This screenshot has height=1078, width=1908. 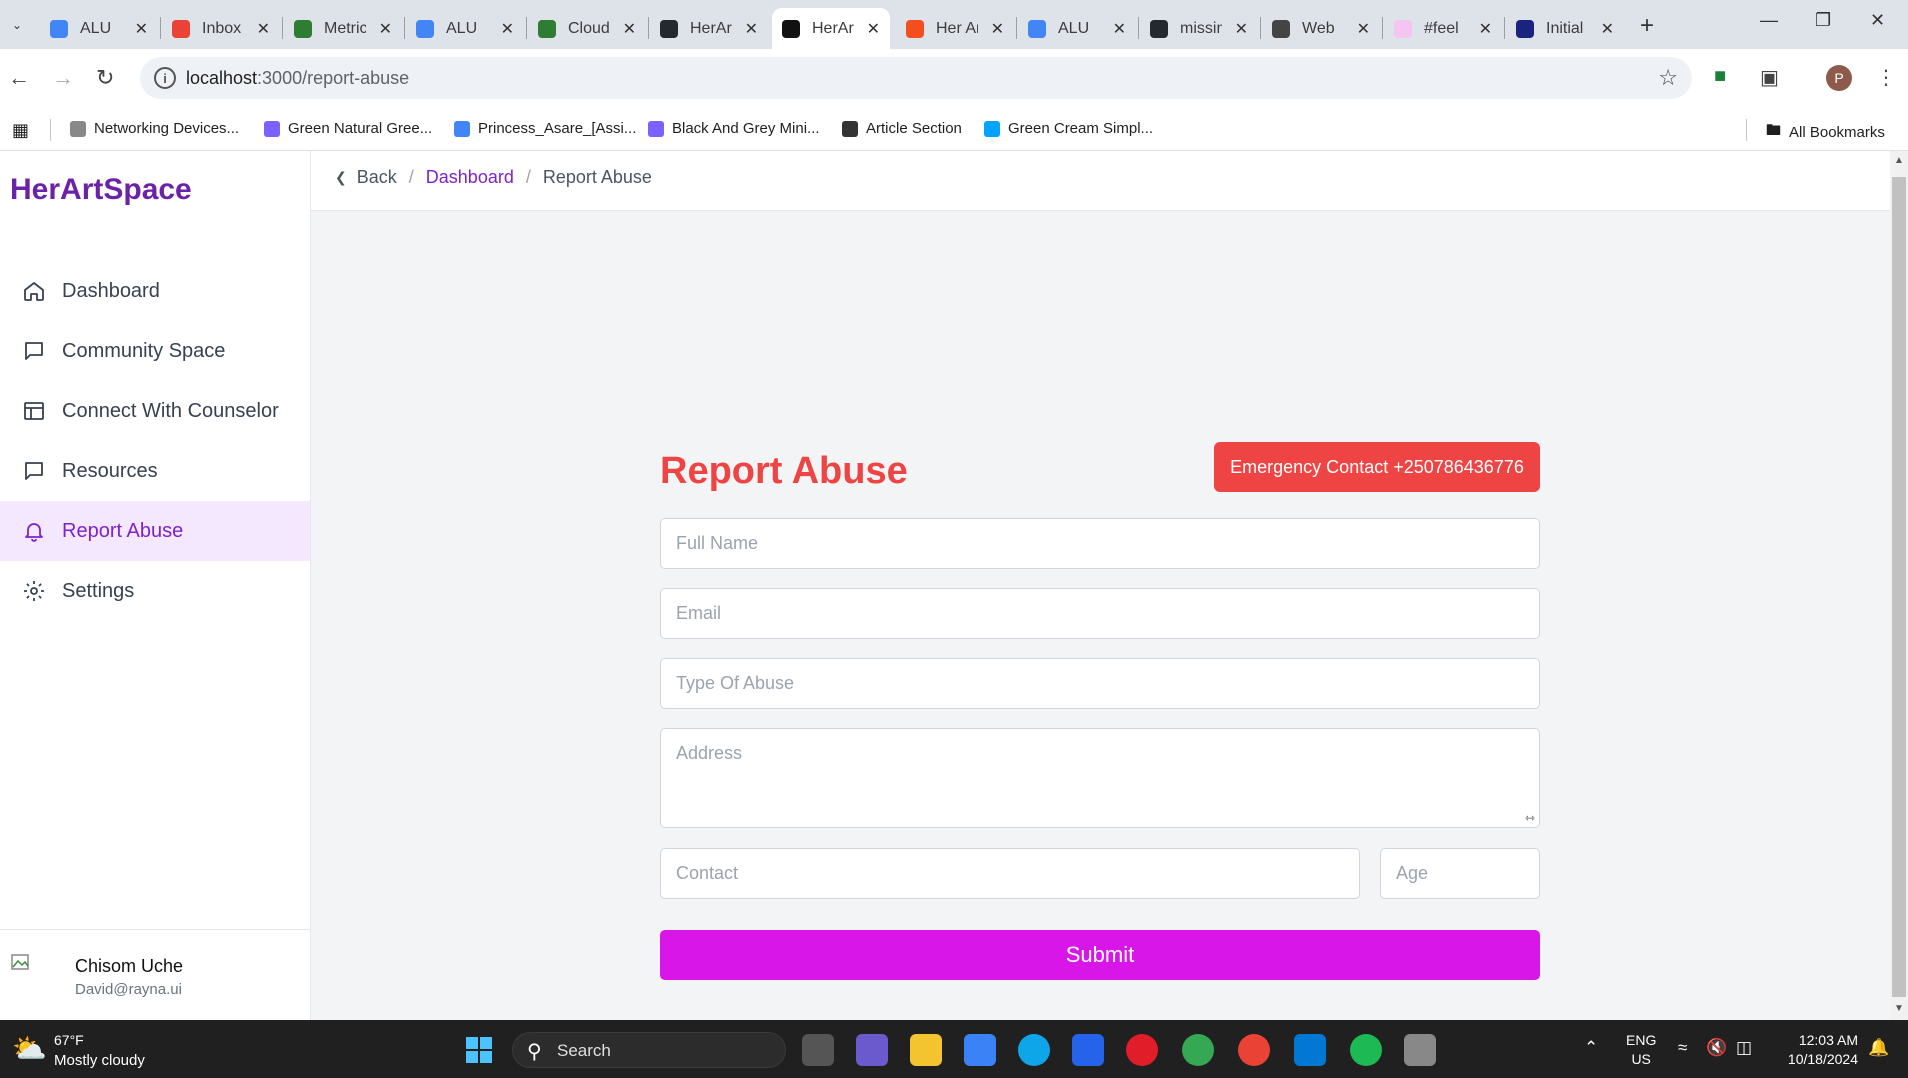 I want to click on chrome-profile-icon, so click(x=1254, y=1050).